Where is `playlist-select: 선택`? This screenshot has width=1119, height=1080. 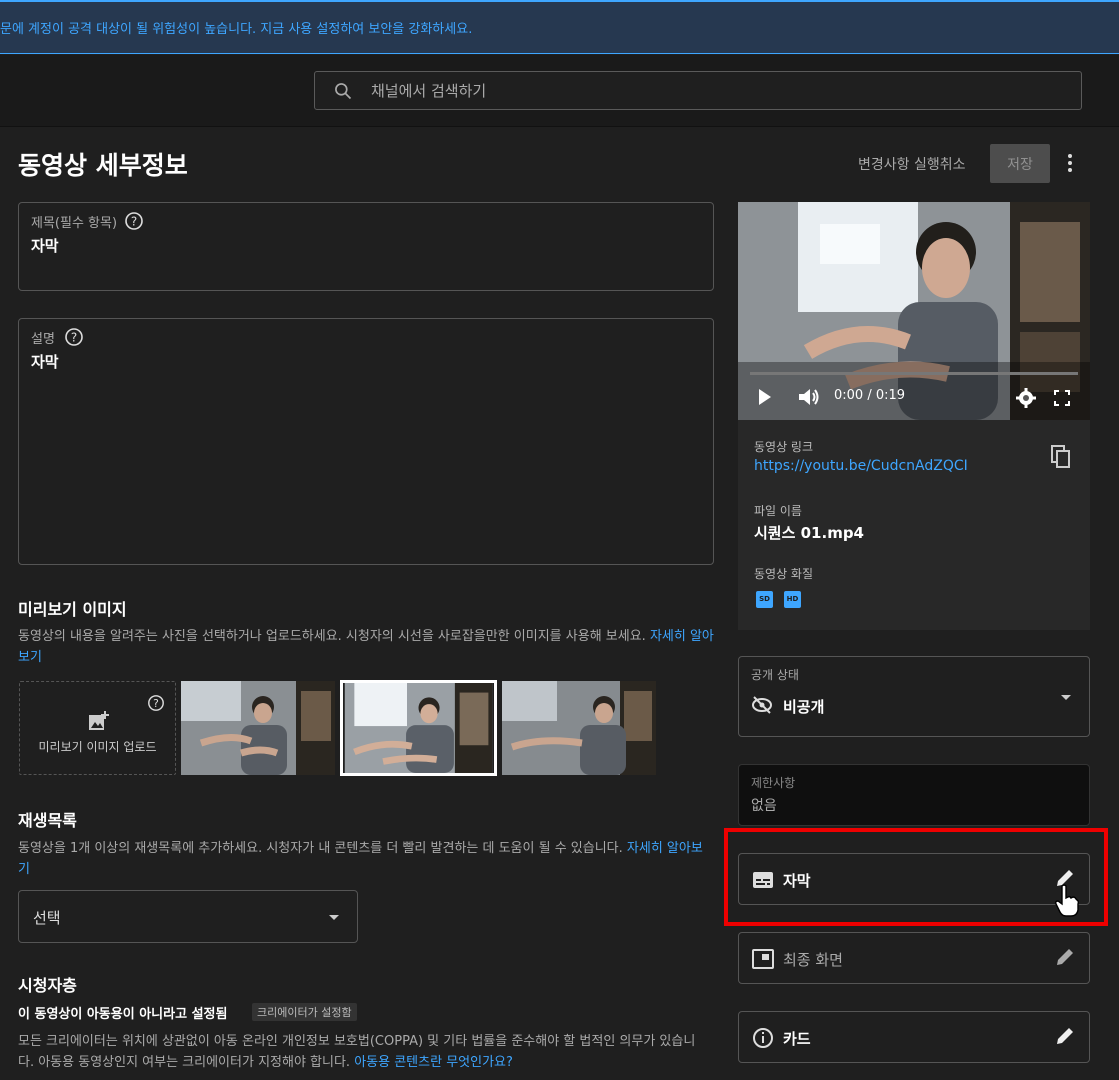 playlist-select: 선택 is located at coordinates (188, 916).